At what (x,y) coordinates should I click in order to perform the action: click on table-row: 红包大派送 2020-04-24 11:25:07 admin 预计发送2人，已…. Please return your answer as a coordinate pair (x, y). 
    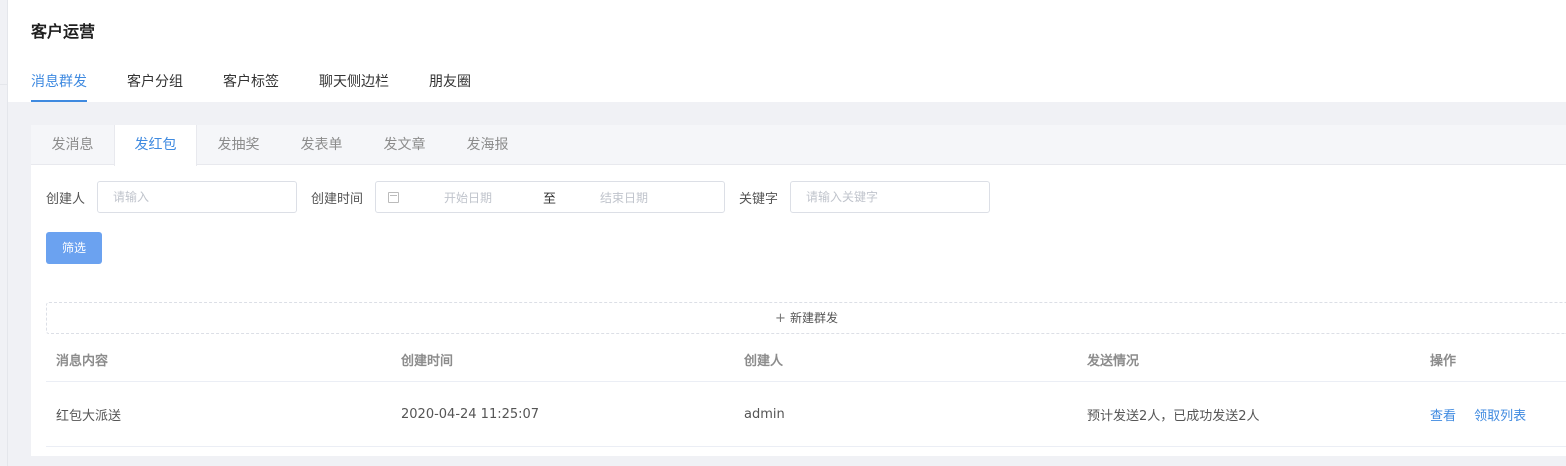
    Looking at the image, I should click on (806, 414).